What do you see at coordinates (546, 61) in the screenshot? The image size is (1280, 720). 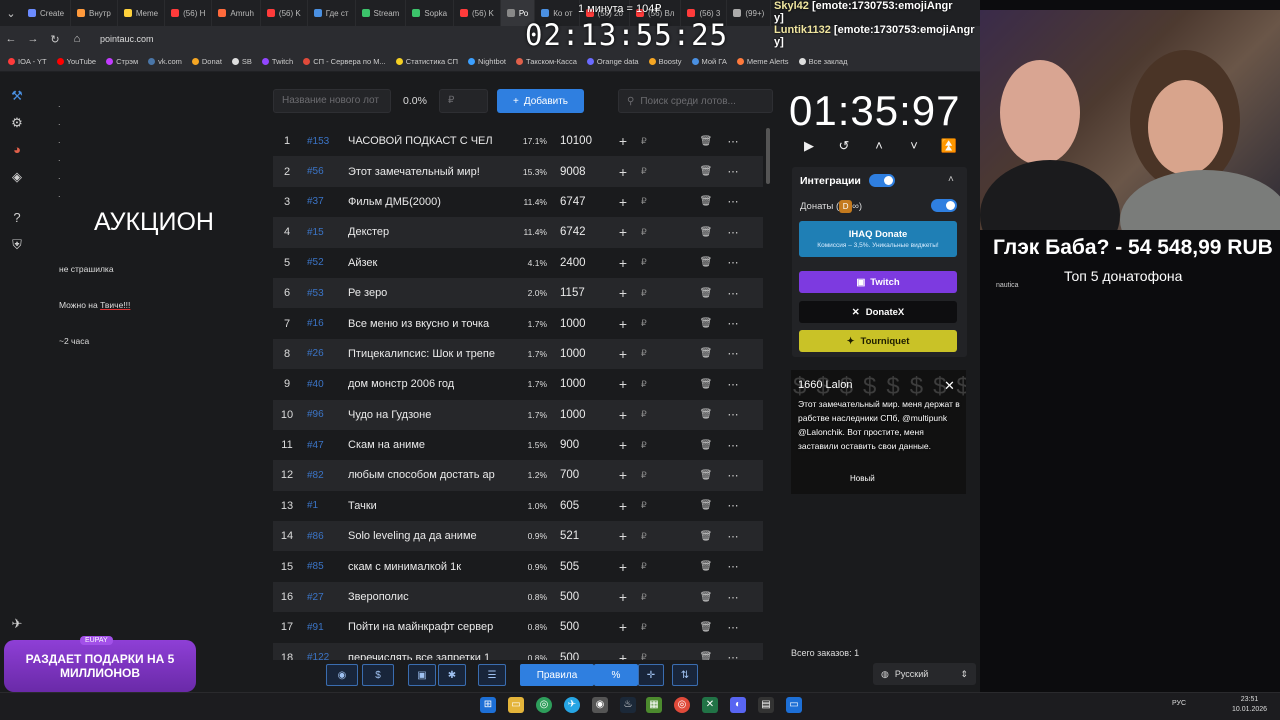 I see `bookmark-item: Такском-Касса` at bounding box center [546, 61].